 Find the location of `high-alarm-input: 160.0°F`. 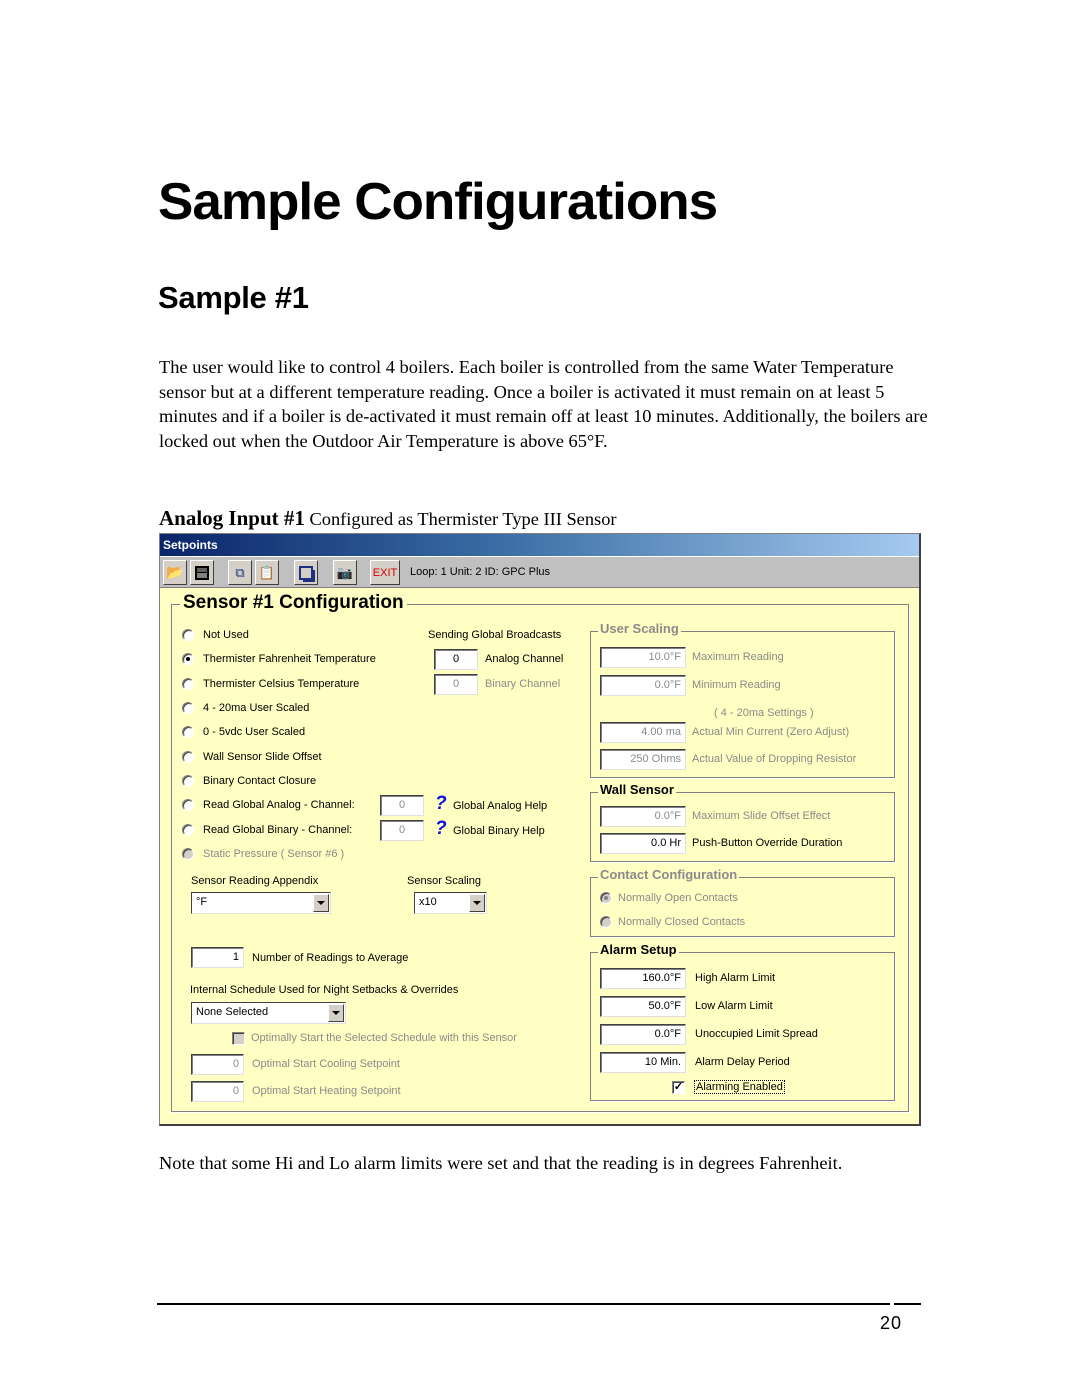

high-alarm-input: 160.0°F is located at coordinates (643, 978).